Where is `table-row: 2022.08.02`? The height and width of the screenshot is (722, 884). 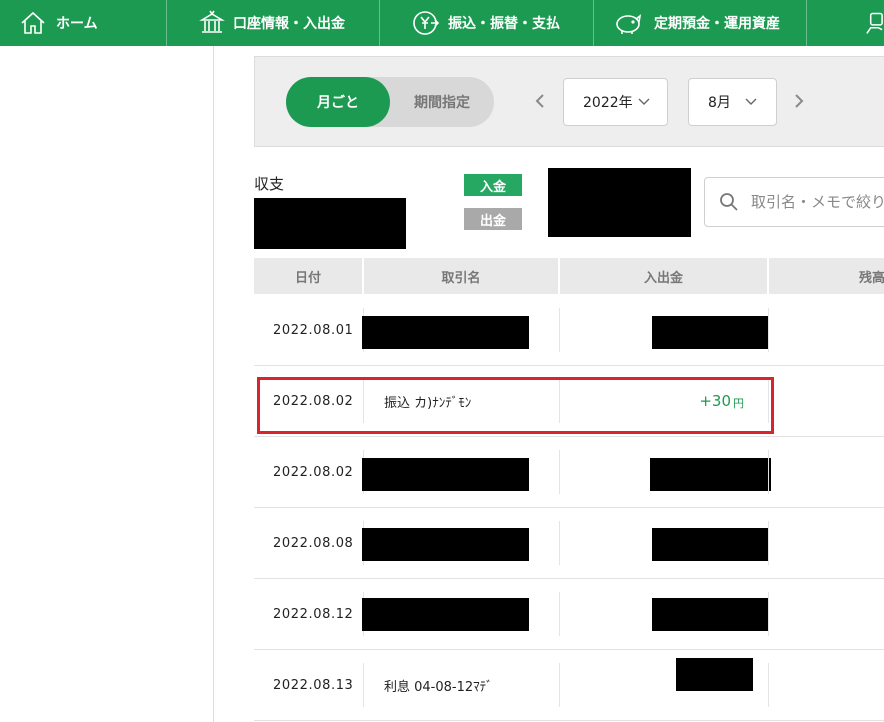
table-row: 2022.08.02 is located at coordinates (569, 472).